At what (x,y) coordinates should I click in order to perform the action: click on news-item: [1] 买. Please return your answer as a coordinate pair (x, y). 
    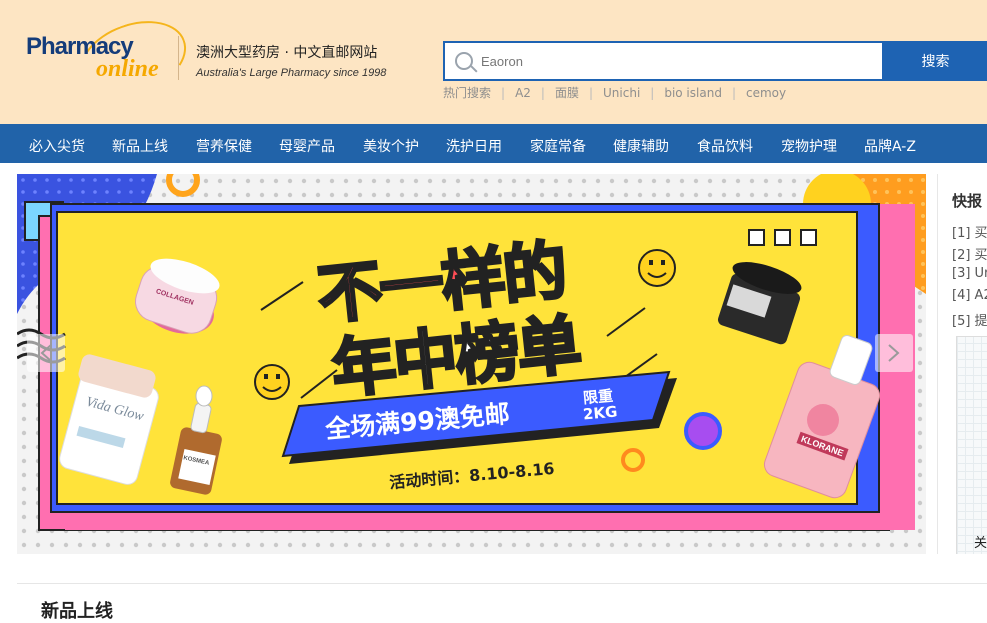
    Looking at the image, I should click on (969, 231).